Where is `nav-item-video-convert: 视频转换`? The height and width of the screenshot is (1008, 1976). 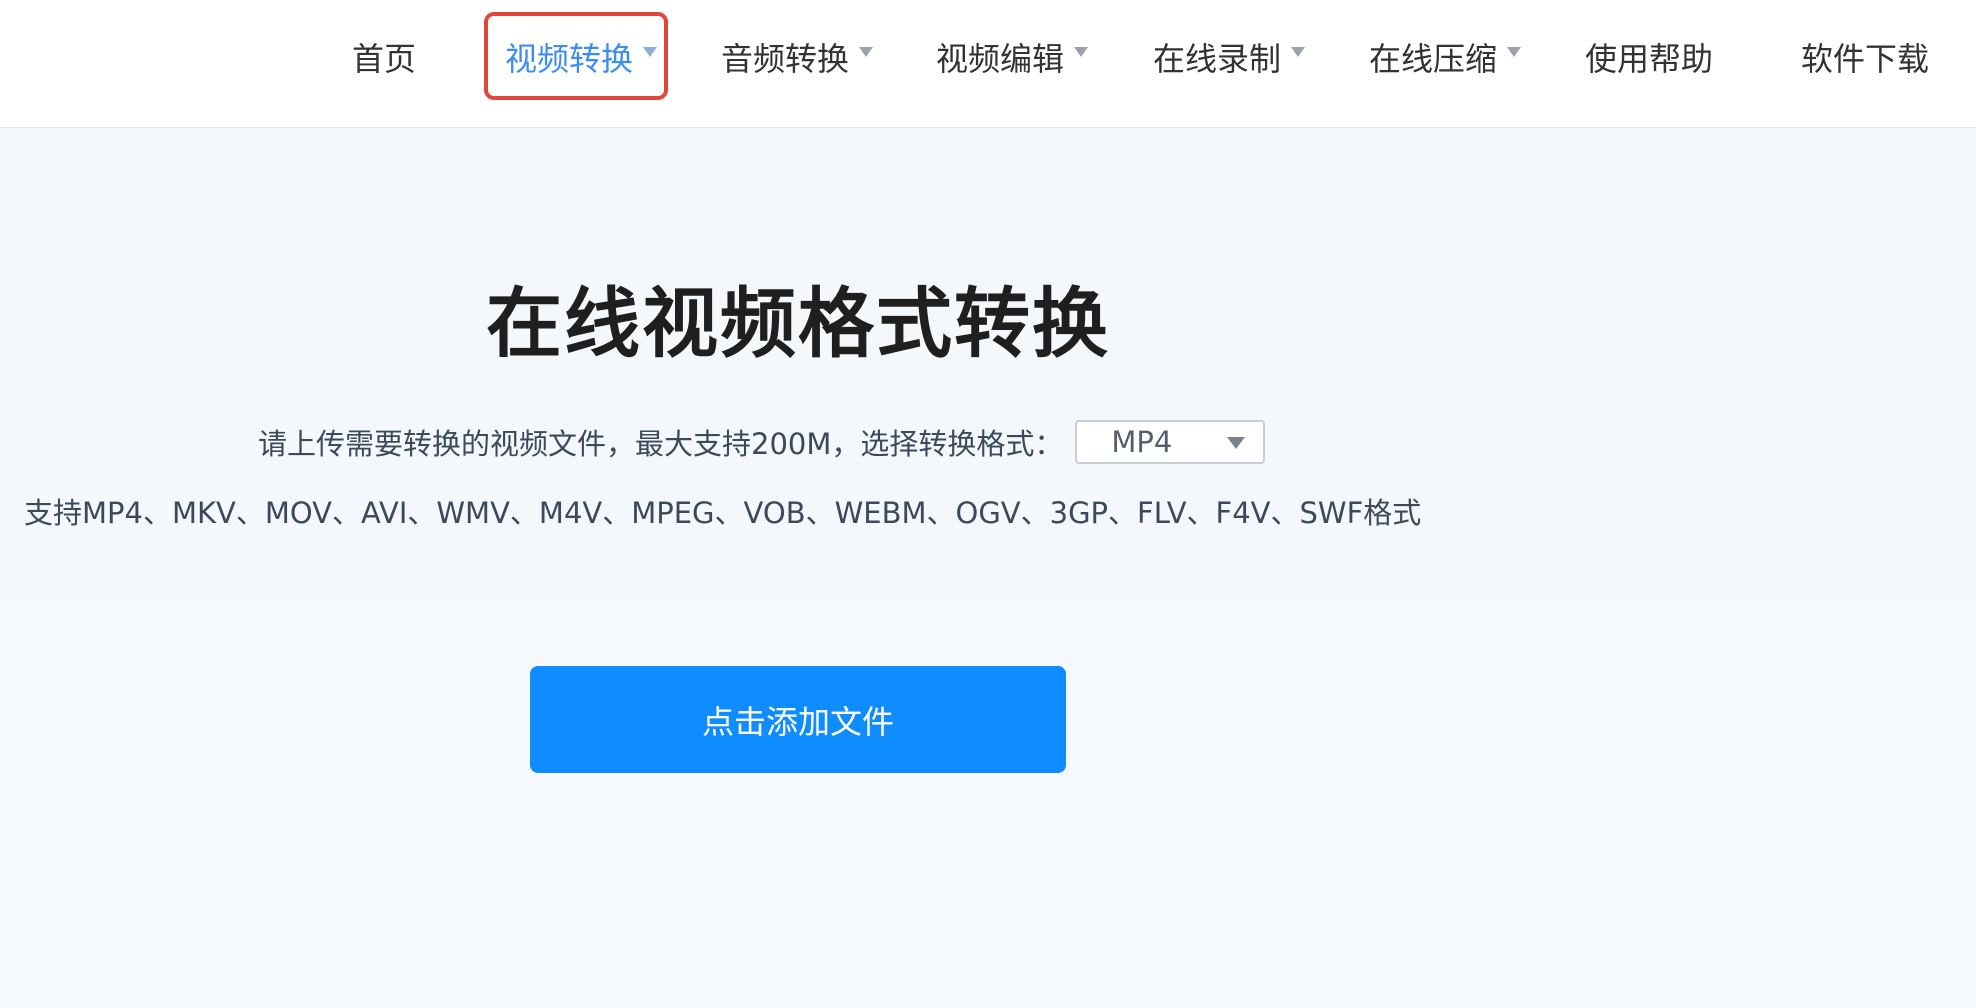 nav-item-video-convert: 视频转换 is located at coordinates (581, 56).